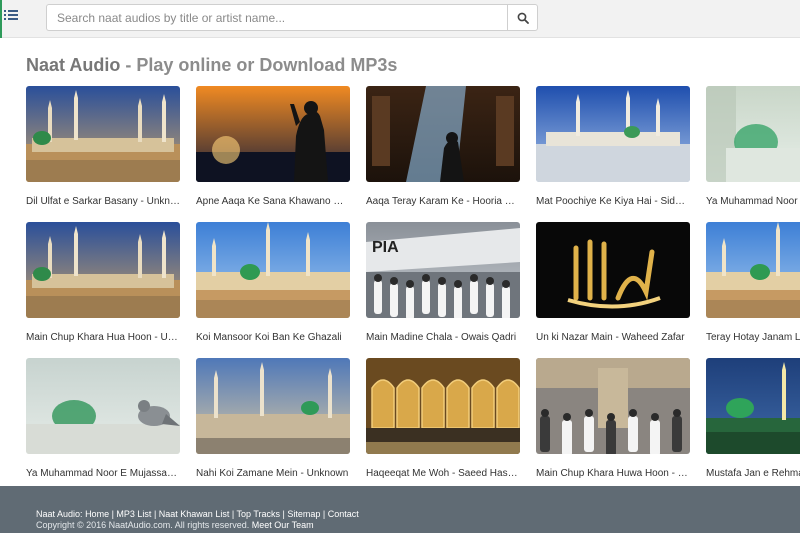  I want to click on track-thumbnail: PIA, so click(443, 270).